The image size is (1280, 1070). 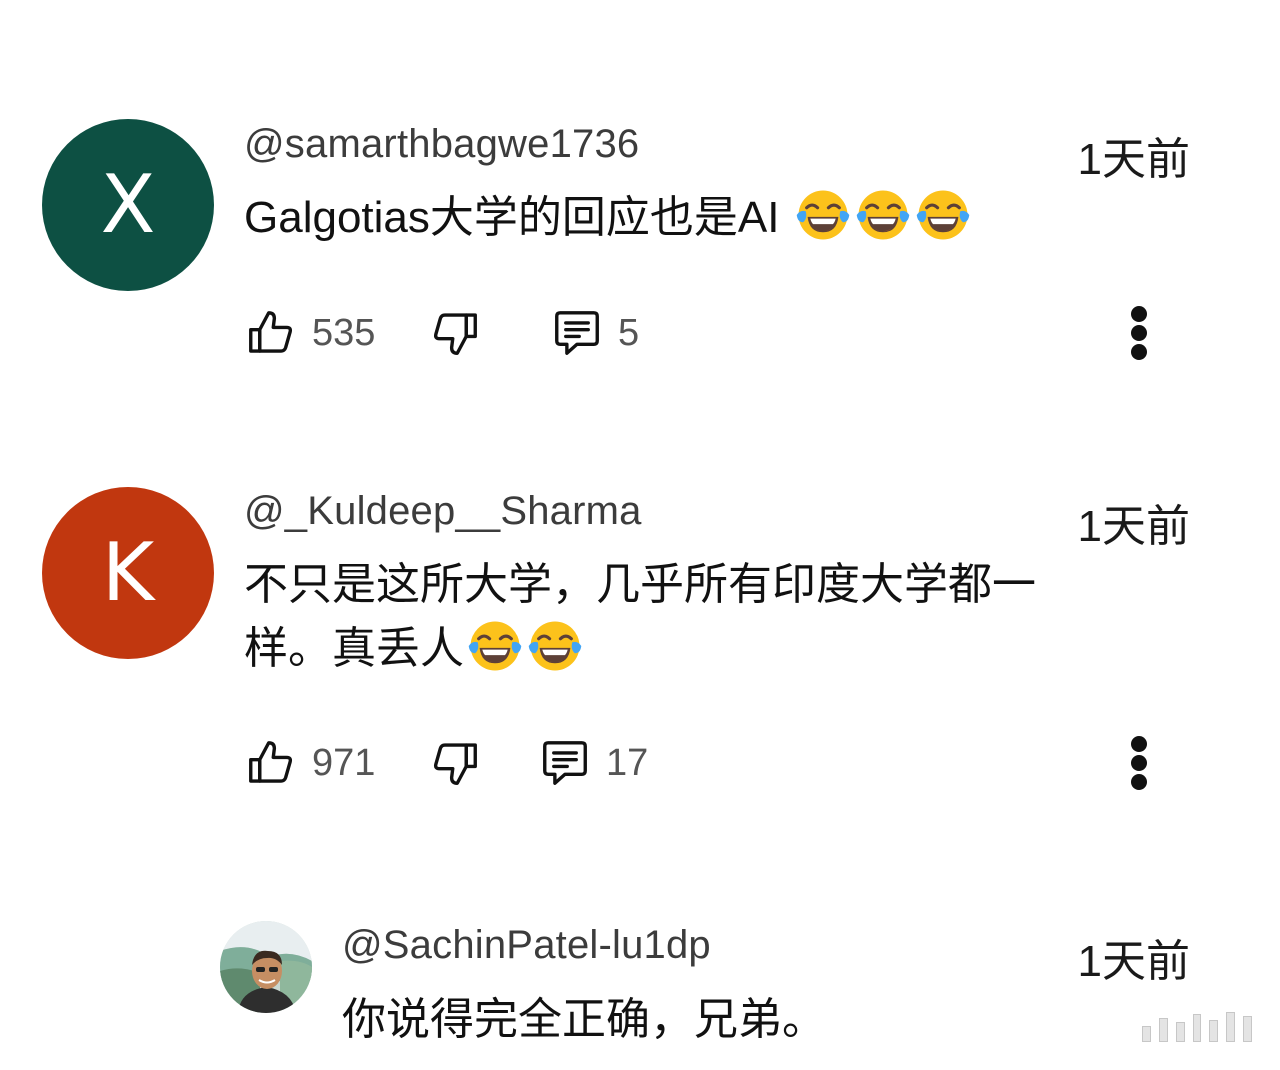 I want to click on avatar: X, so click(x=128, y=205).